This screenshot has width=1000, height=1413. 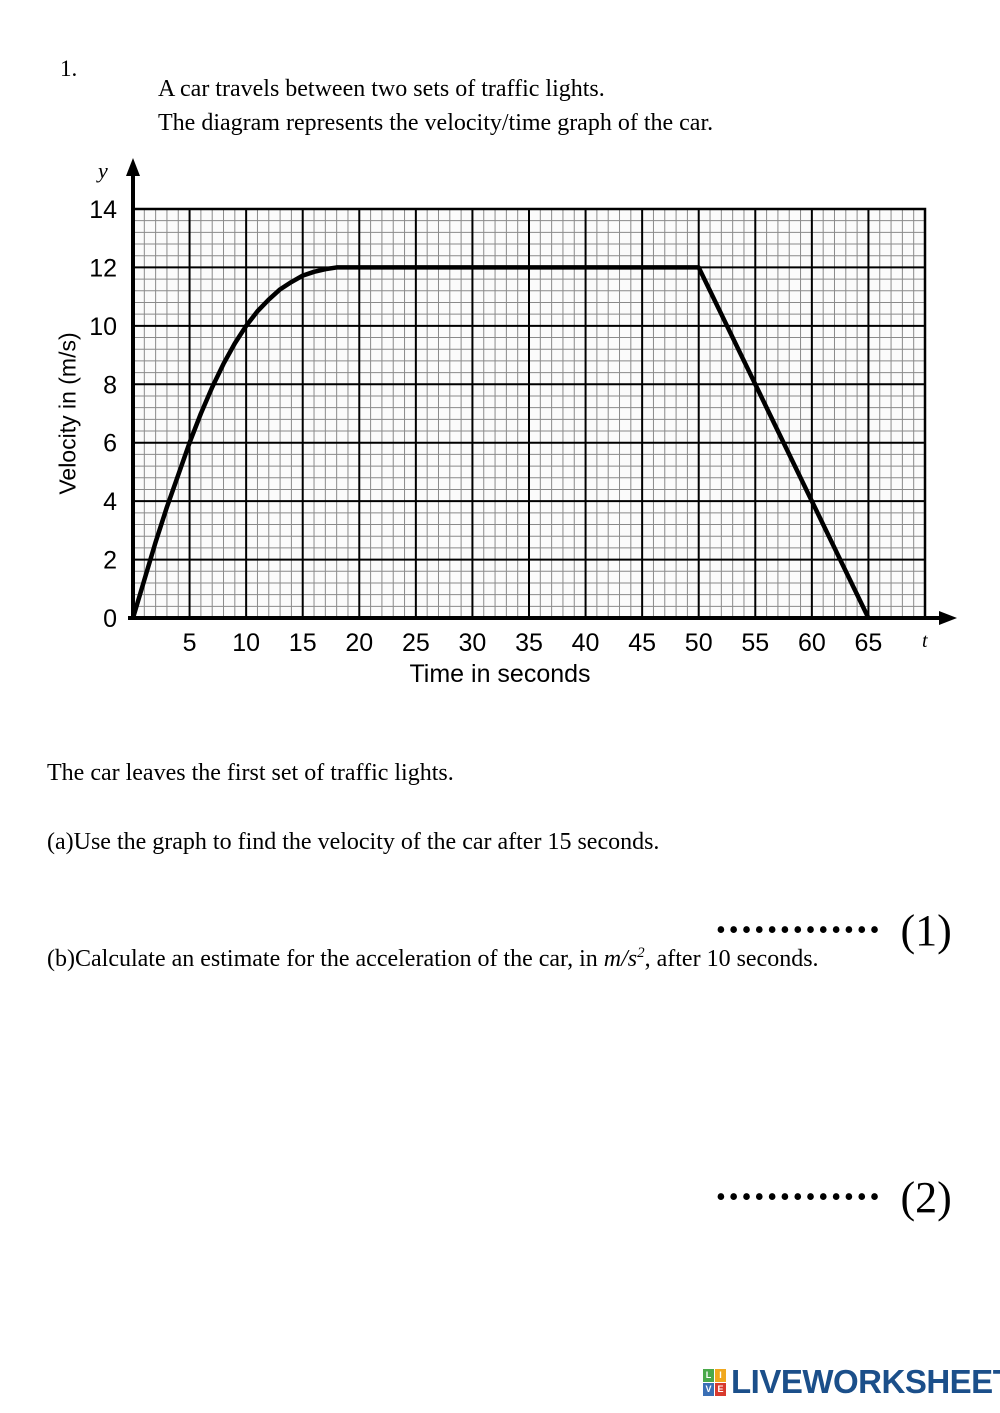 I want to click on logo-wordmark: LIVEWORKSHEETS, so click(x=865, y=1381).